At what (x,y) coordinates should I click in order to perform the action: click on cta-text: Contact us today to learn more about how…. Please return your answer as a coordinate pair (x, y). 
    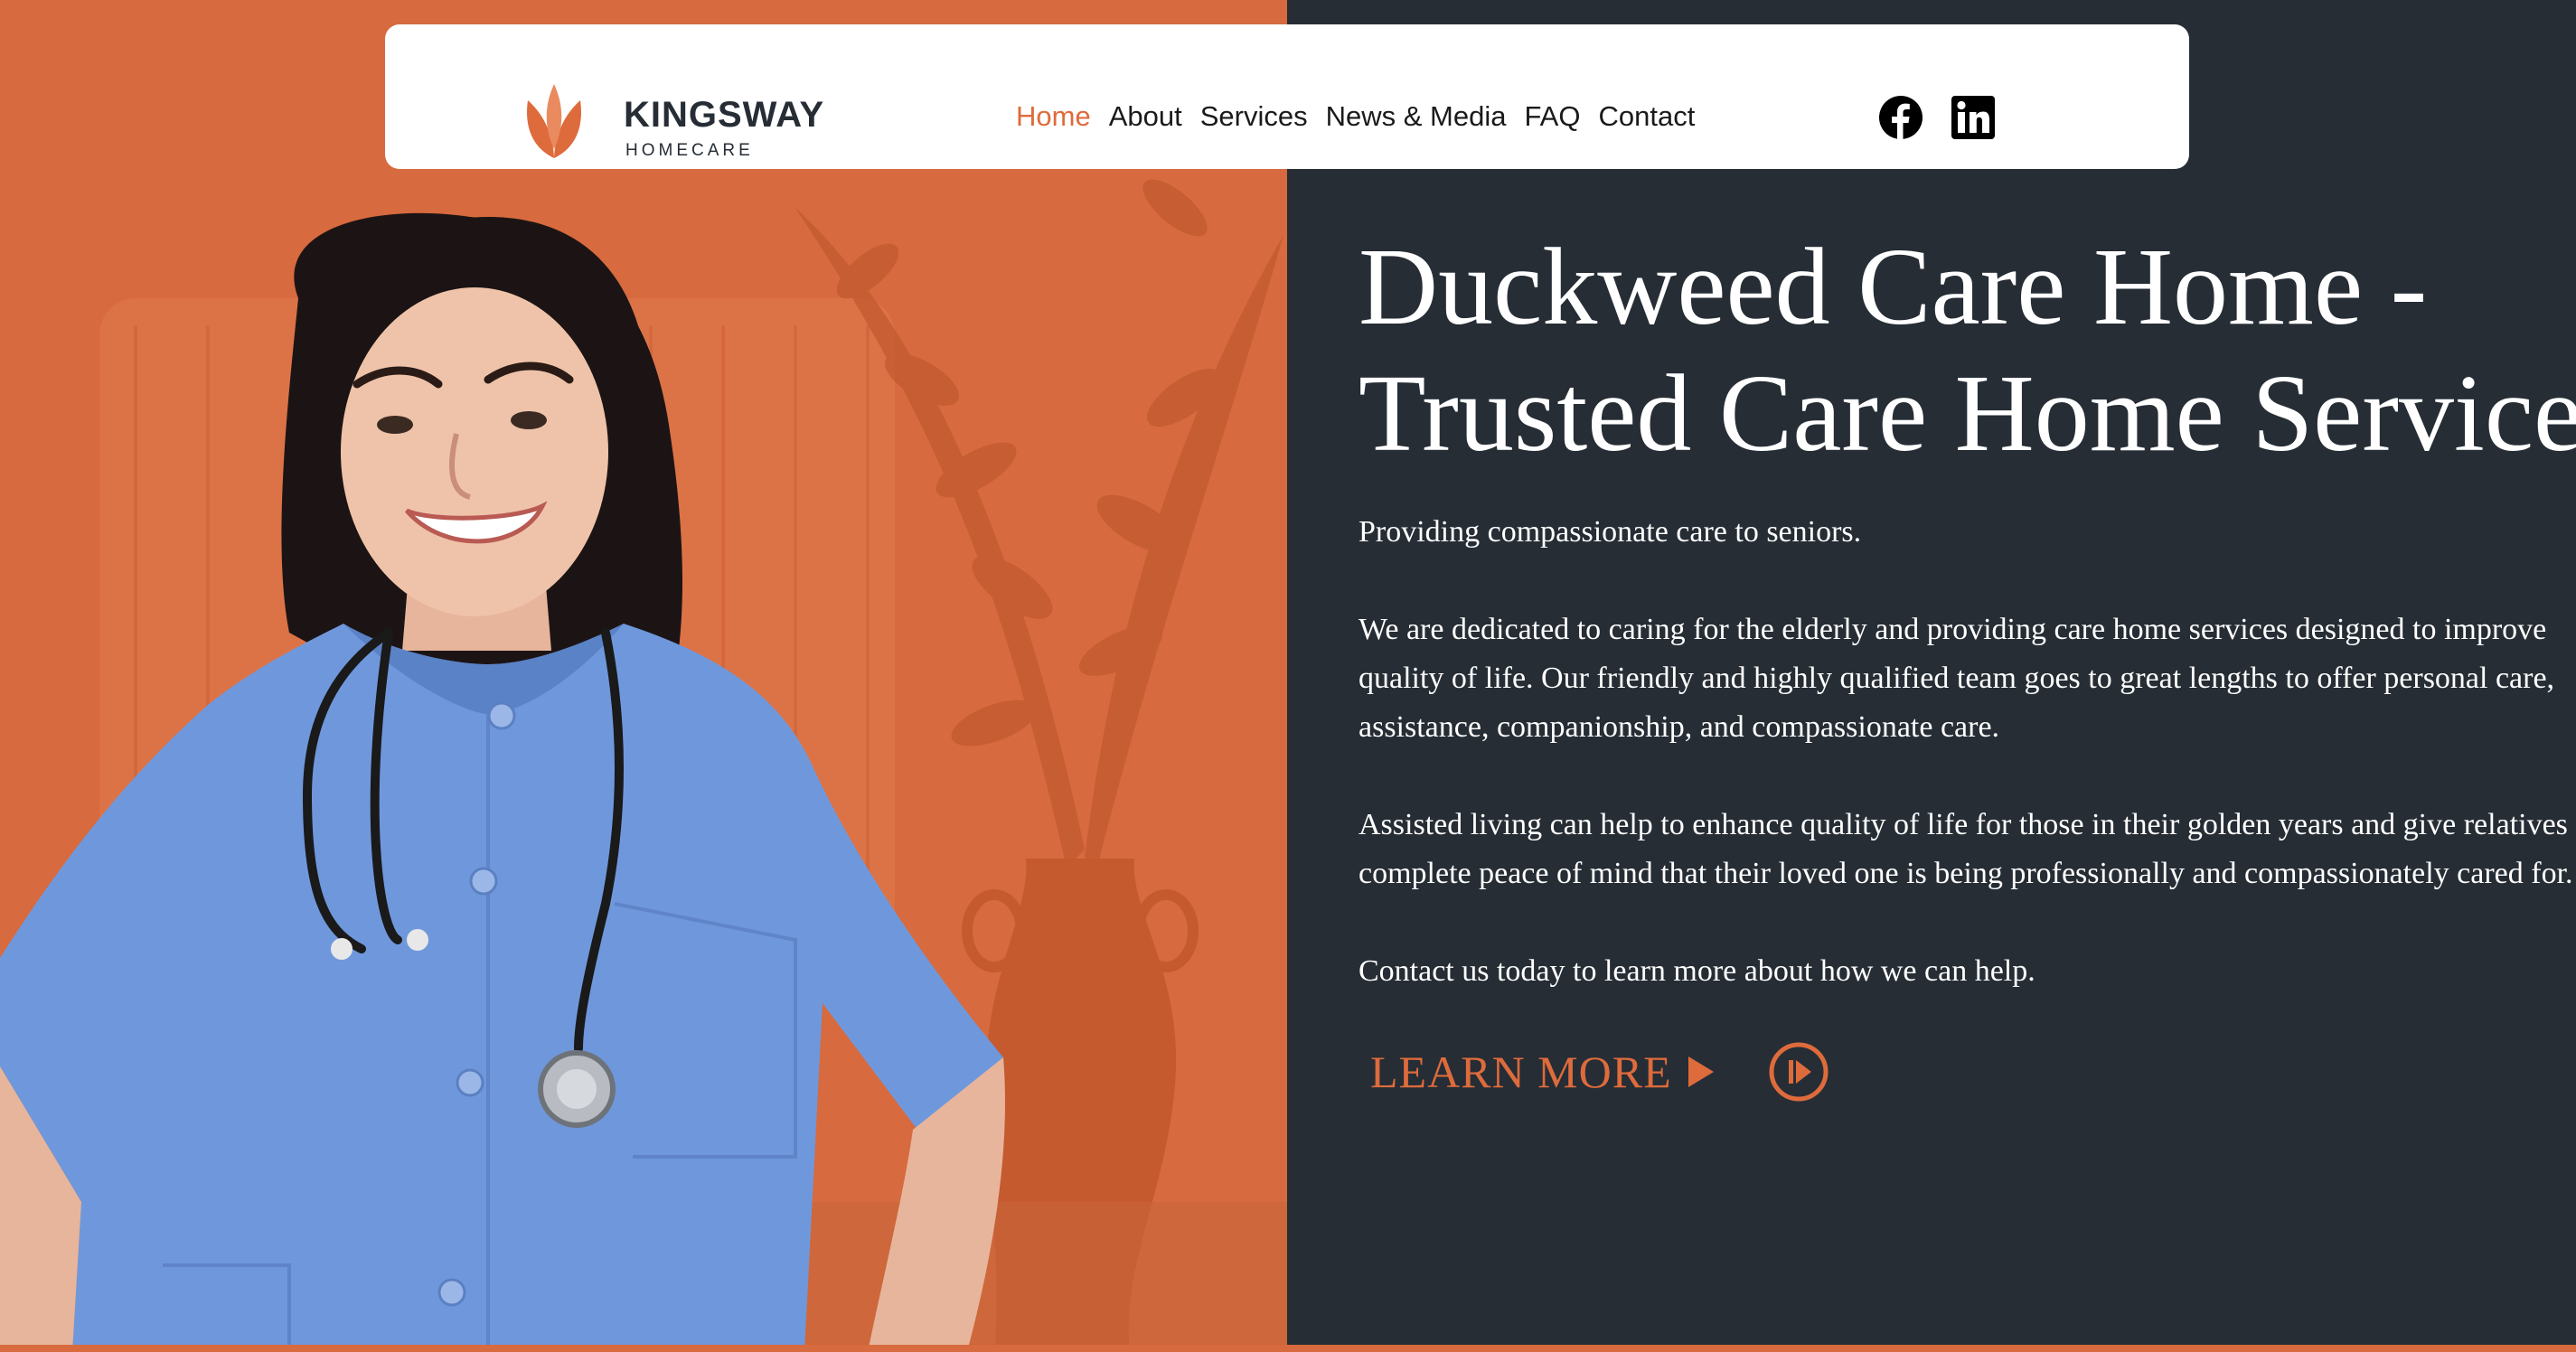
    Looking at the image, I should click on (1697, 971).